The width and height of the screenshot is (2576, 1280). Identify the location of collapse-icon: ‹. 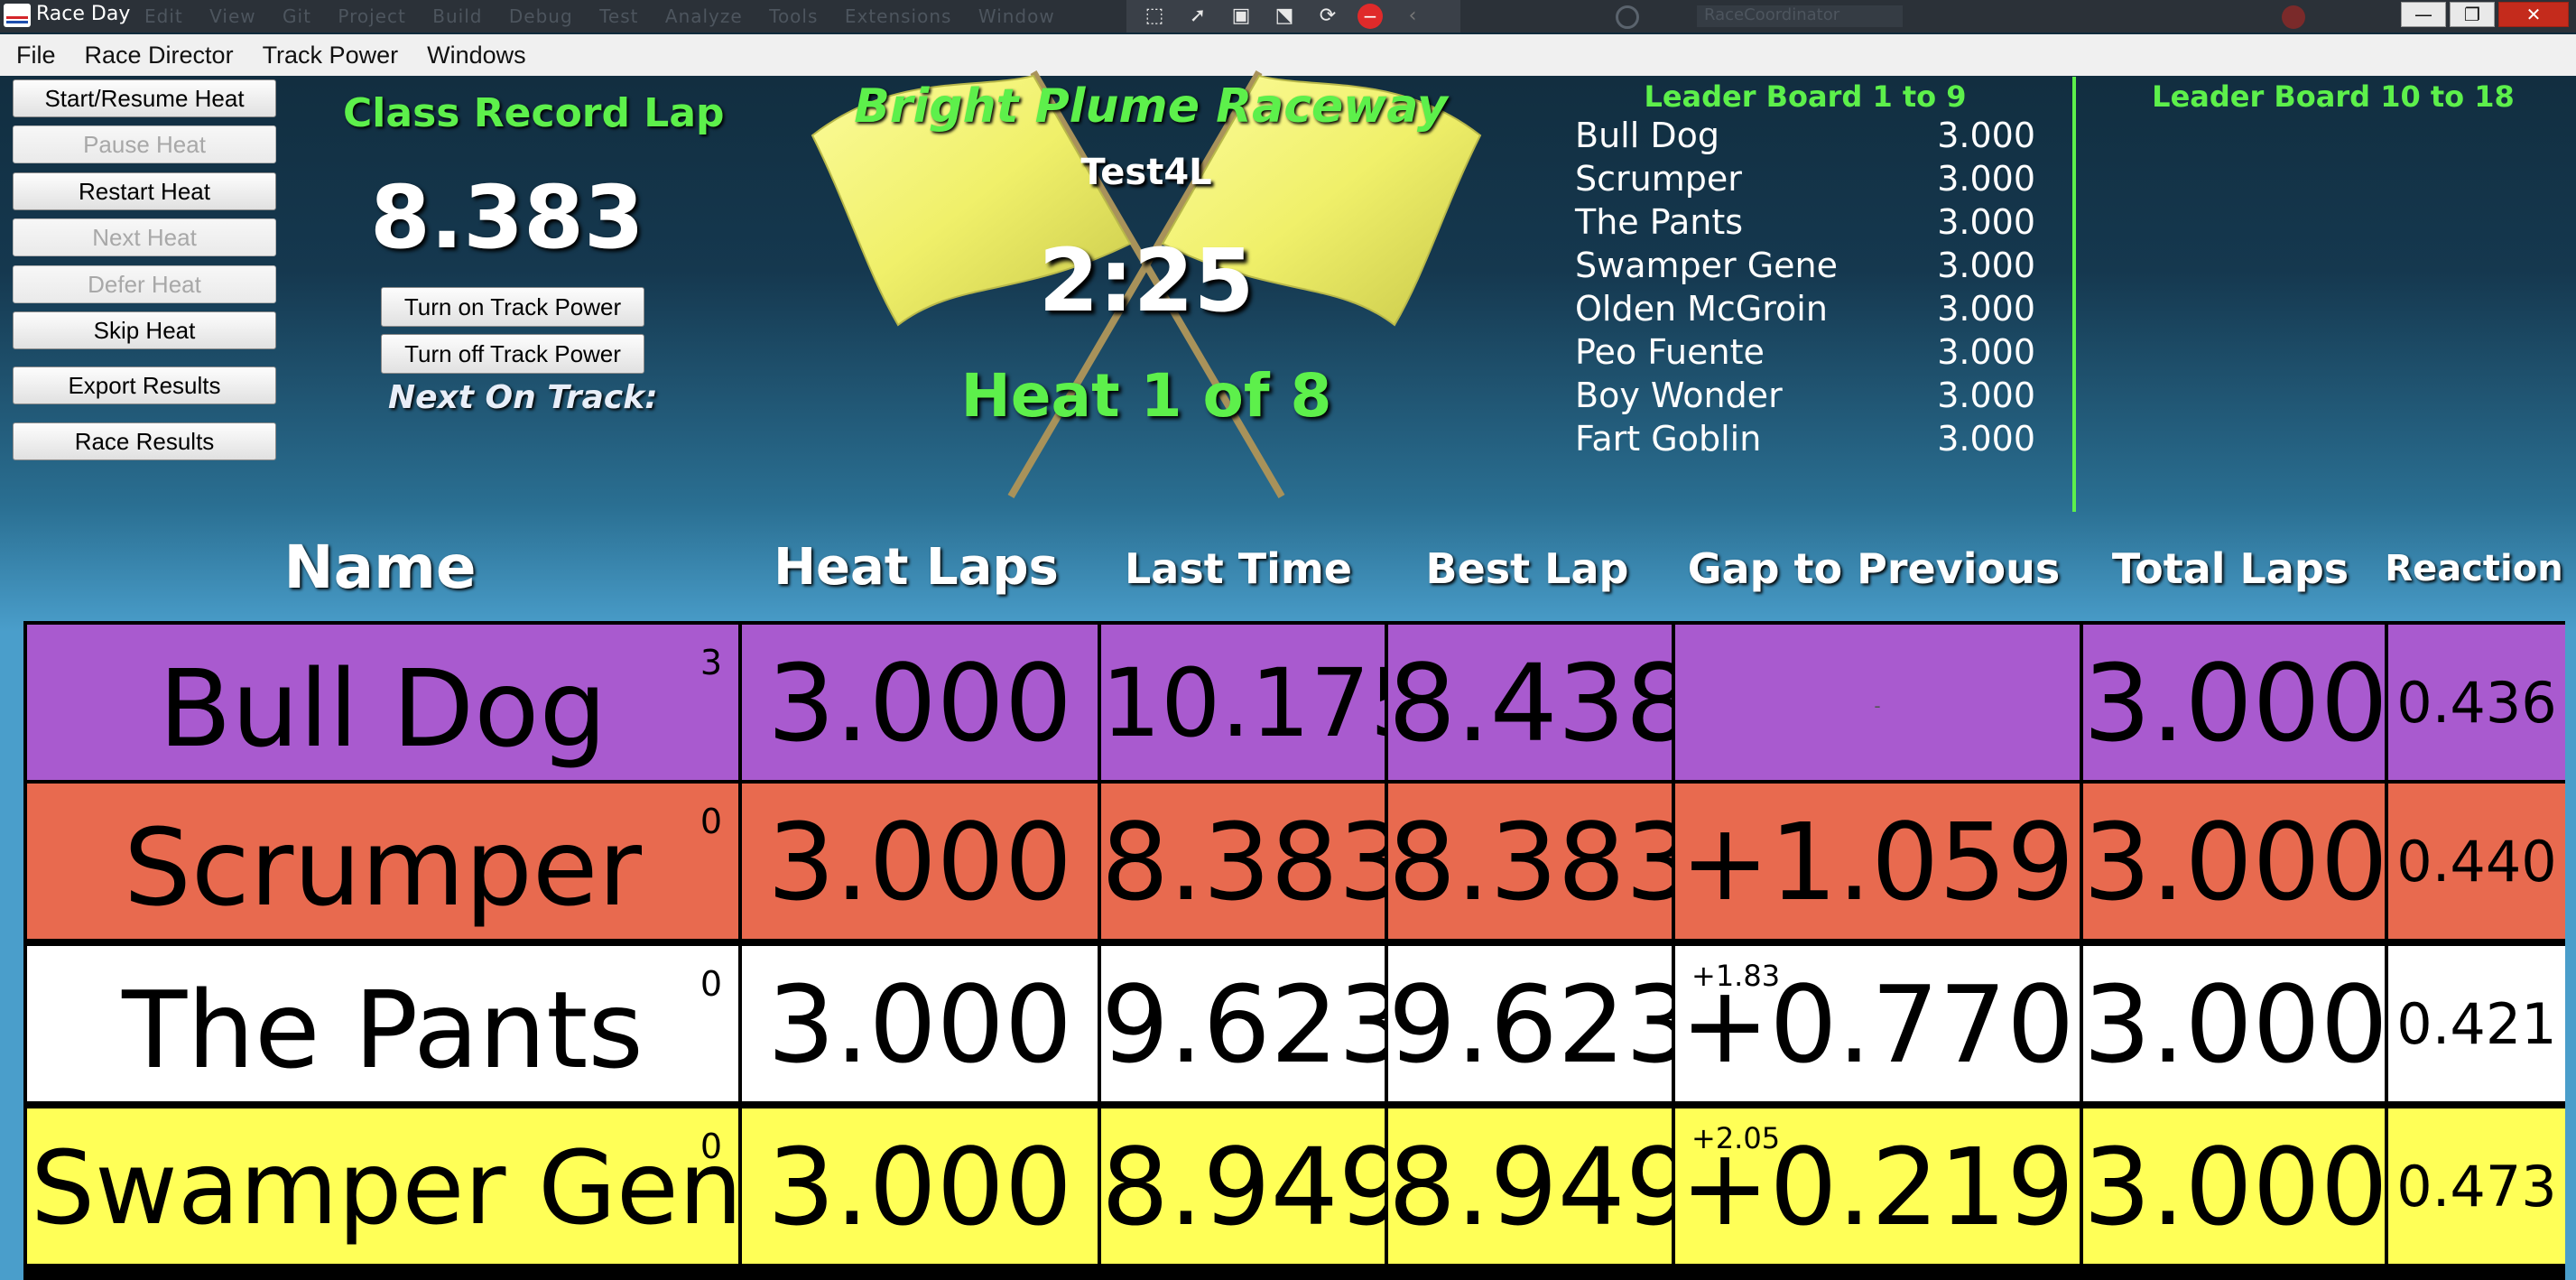
(1413, 17).